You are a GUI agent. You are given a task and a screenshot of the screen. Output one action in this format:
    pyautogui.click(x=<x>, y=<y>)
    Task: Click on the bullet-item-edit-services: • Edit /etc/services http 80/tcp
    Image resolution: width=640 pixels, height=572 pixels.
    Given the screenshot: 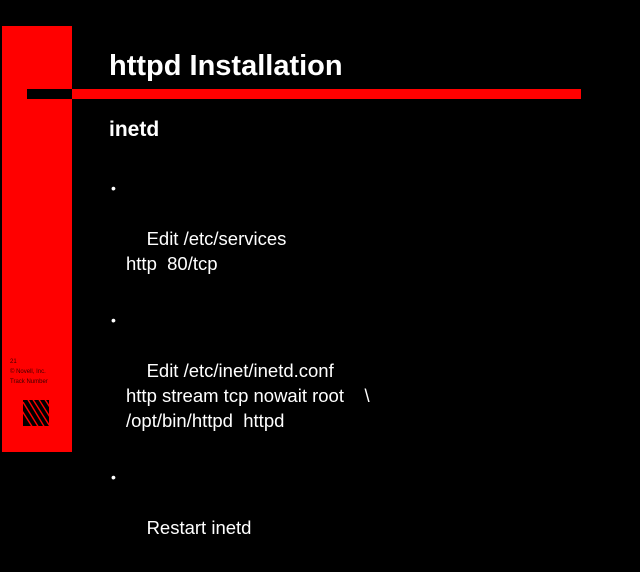 What is the action you would take?
    pyautogui.click(x=239, y=238)
    